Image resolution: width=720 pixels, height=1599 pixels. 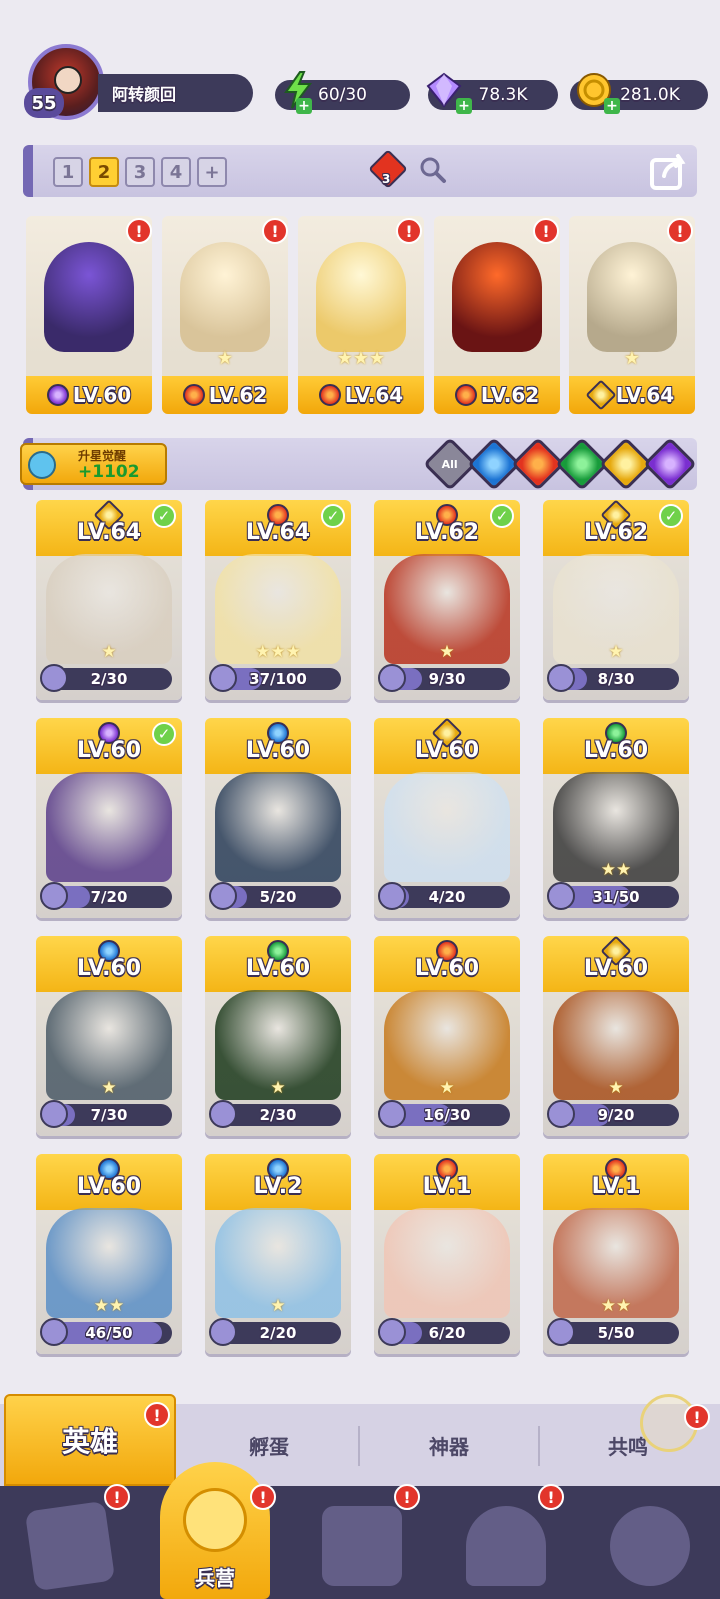 I want to click on player-level-badge: 55, so click(x=44, y=103).